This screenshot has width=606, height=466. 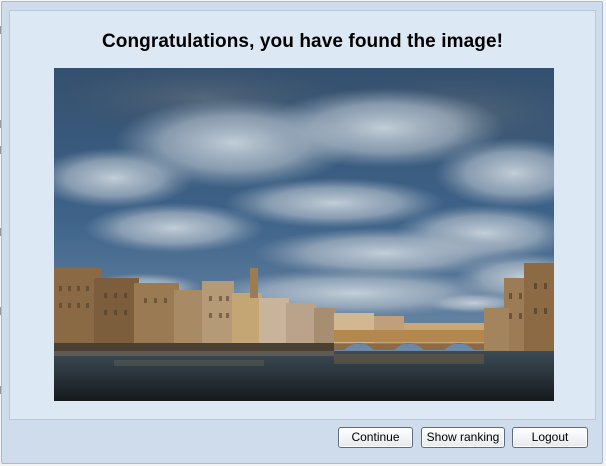 I want to click on show-ranking-button: Show ranking, so click(x=463, y=437).